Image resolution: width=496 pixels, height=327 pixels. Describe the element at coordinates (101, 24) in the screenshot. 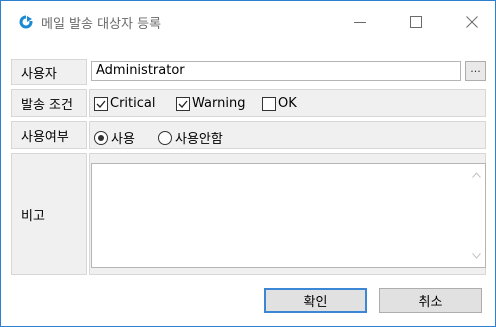

I see `window-title: 메일 발송 대상자 등록` at that location.